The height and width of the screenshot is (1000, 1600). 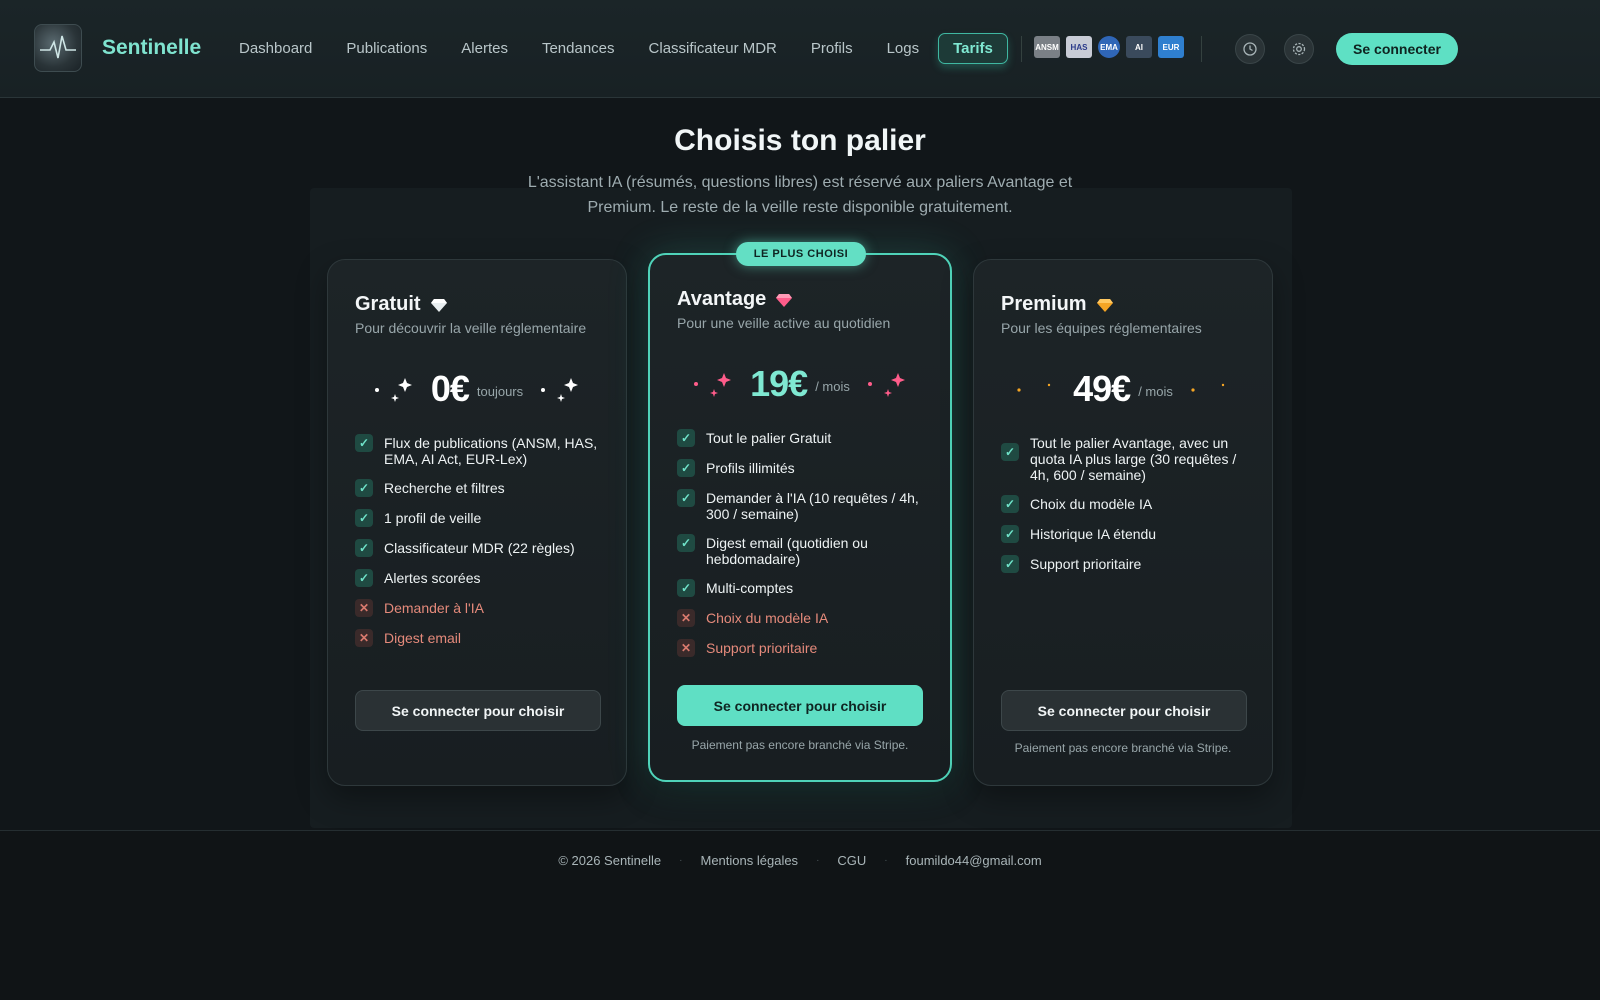 What do you see at coordinates (151, 48) in the screenshot?
I see `brand-name: Sentinelle` at bounding box center [151, 48].